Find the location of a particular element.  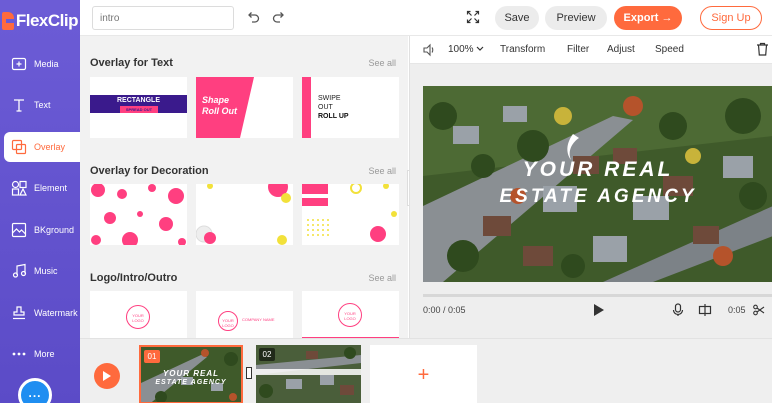

section-title-text-overlay: Overlay for Text is located at coordinates (131, 63).